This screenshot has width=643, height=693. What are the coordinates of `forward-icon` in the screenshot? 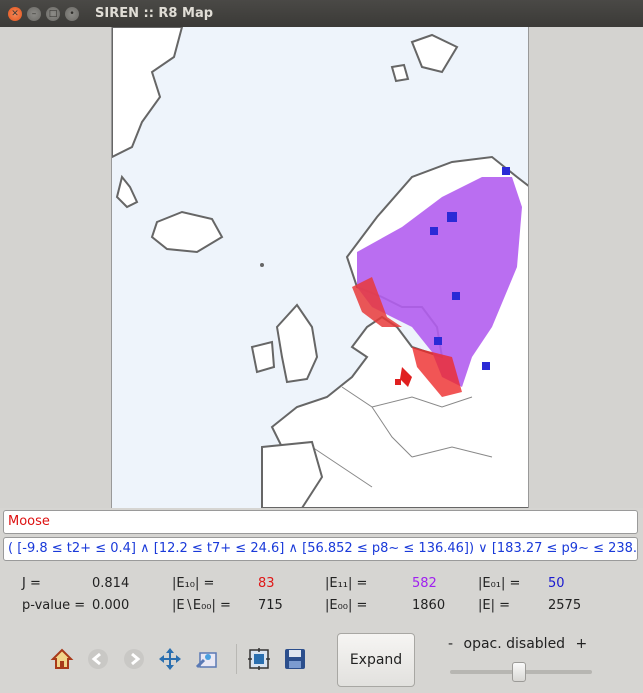 It's located at (134, 659).